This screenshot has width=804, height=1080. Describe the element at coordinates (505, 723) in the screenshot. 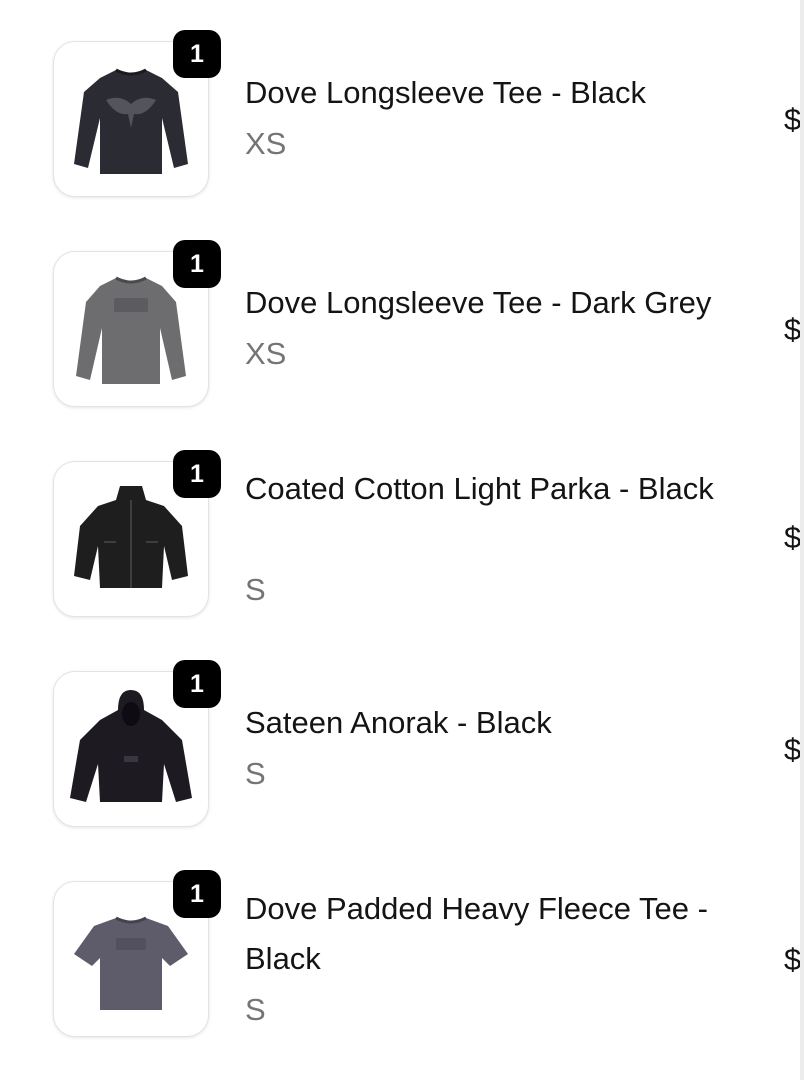

I see `product-title: Sateen Anorak - Black` at that location.